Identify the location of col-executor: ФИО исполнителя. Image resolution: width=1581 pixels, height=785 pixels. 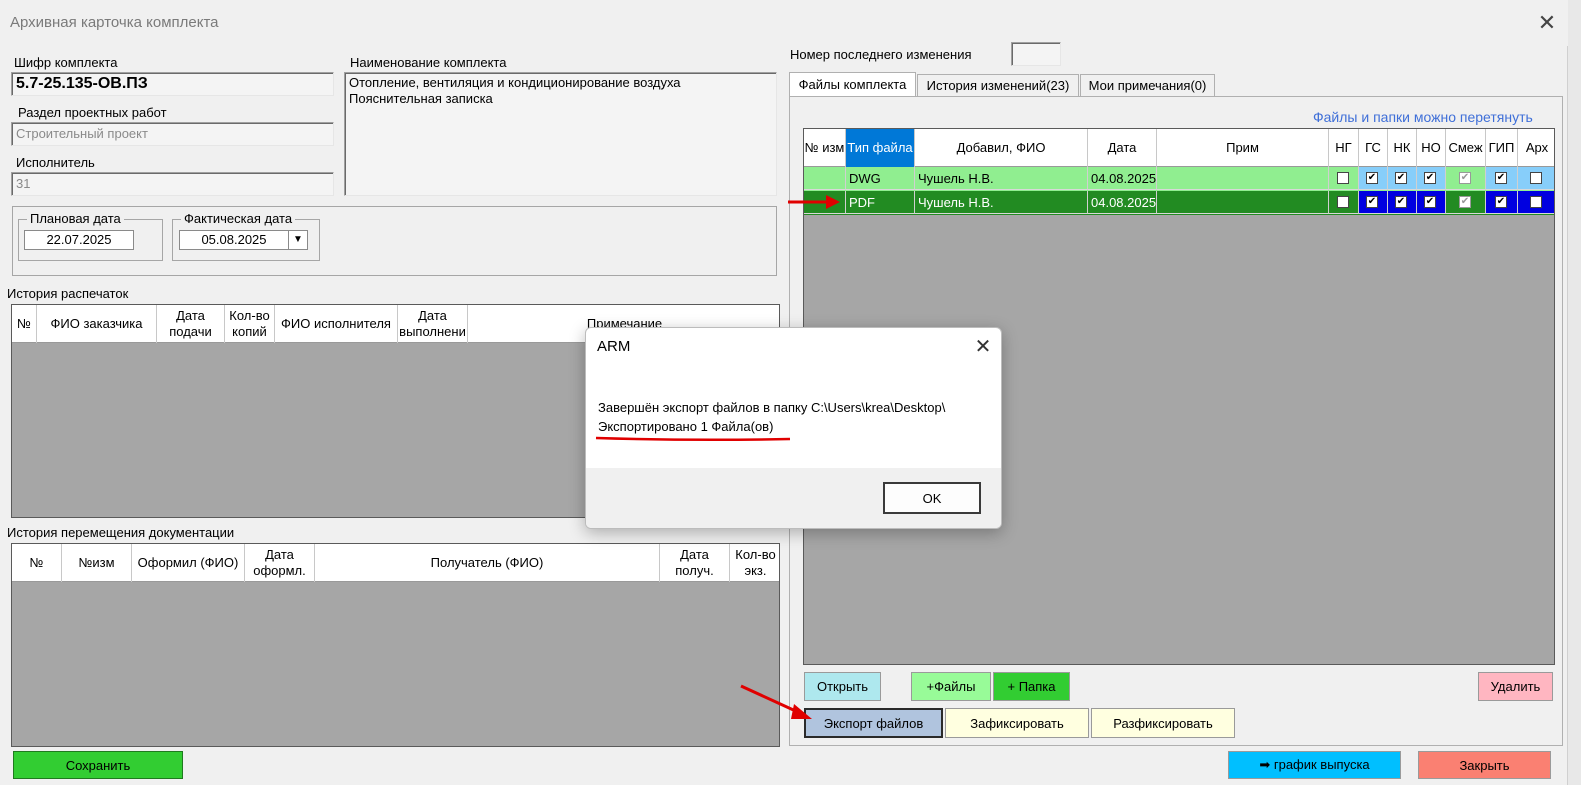
(336, 324).